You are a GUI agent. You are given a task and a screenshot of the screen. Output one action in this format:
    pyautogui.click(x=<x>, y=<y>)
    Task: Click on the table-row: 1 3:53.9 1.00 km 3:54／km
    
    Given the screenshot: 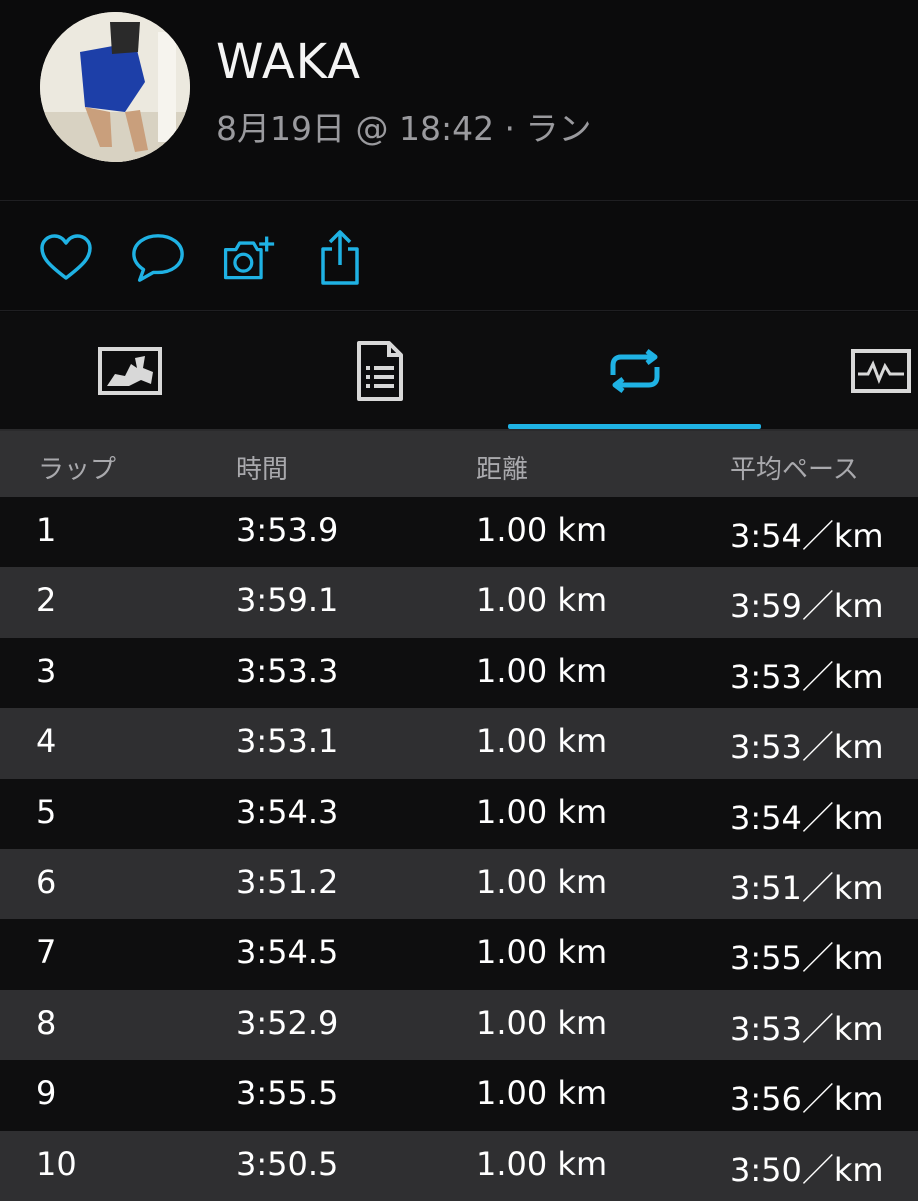 What is the action you would take?
    pyautogui.click(x=459, y=532)
    